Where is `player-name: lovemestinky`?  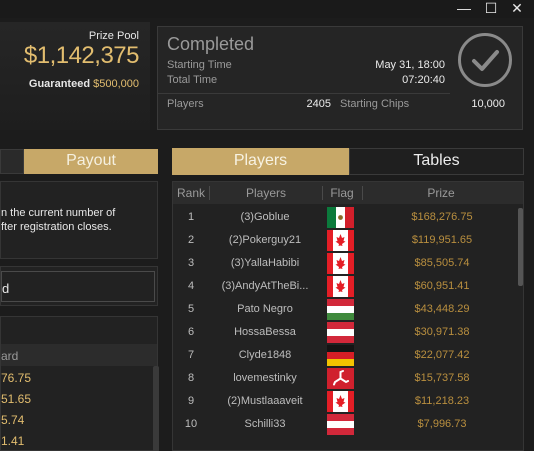
player-name: lovemestinky is located at coordinates (265, 378).